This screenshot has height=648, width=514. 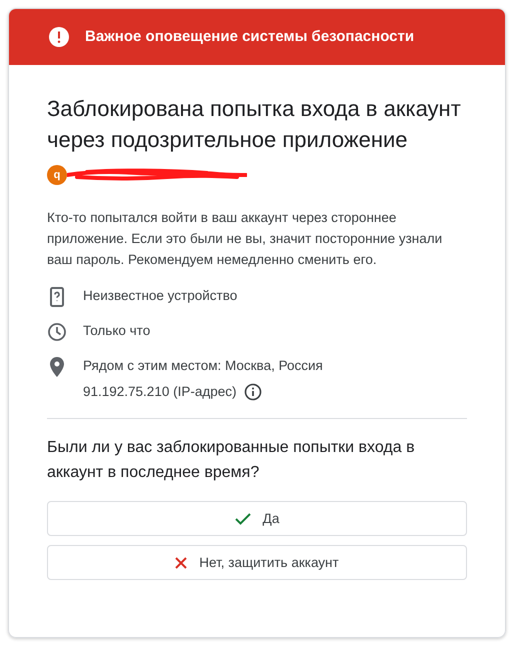 What do you see at coordinates (242, 518) in the screenshot?
I see `check-icon` at bounding box center [242, 518].